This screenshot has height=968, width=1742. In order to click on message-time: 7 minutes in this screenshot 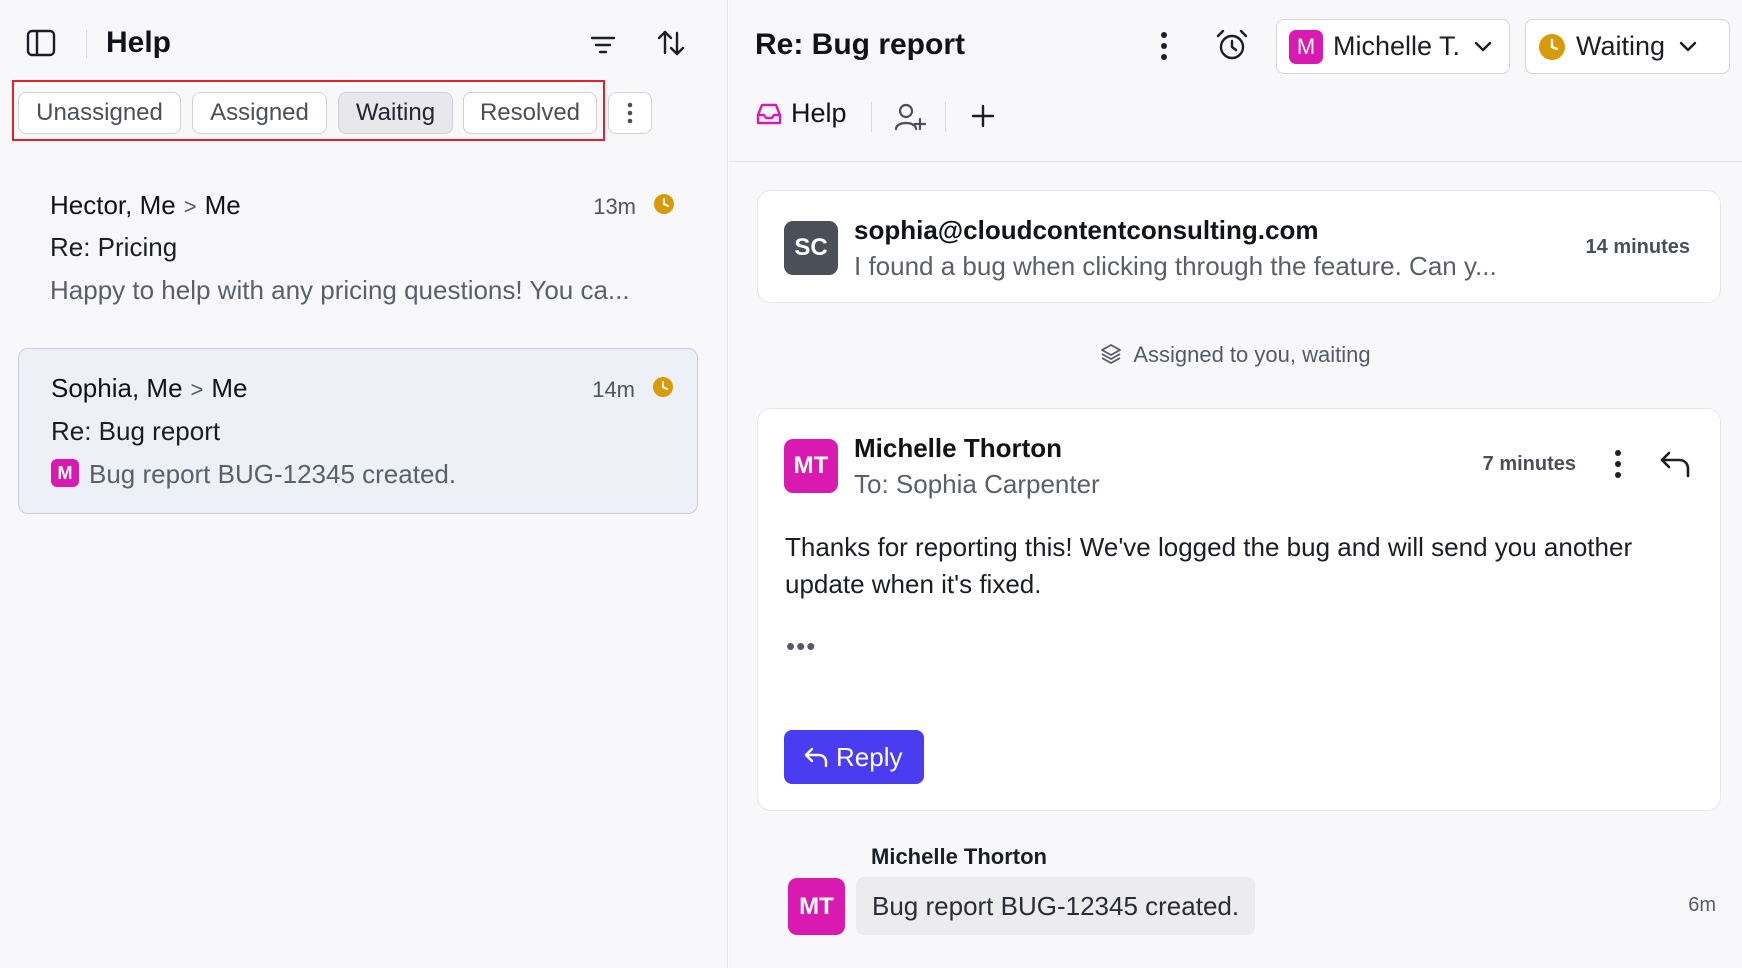, I will do `click(1529, 464)`.